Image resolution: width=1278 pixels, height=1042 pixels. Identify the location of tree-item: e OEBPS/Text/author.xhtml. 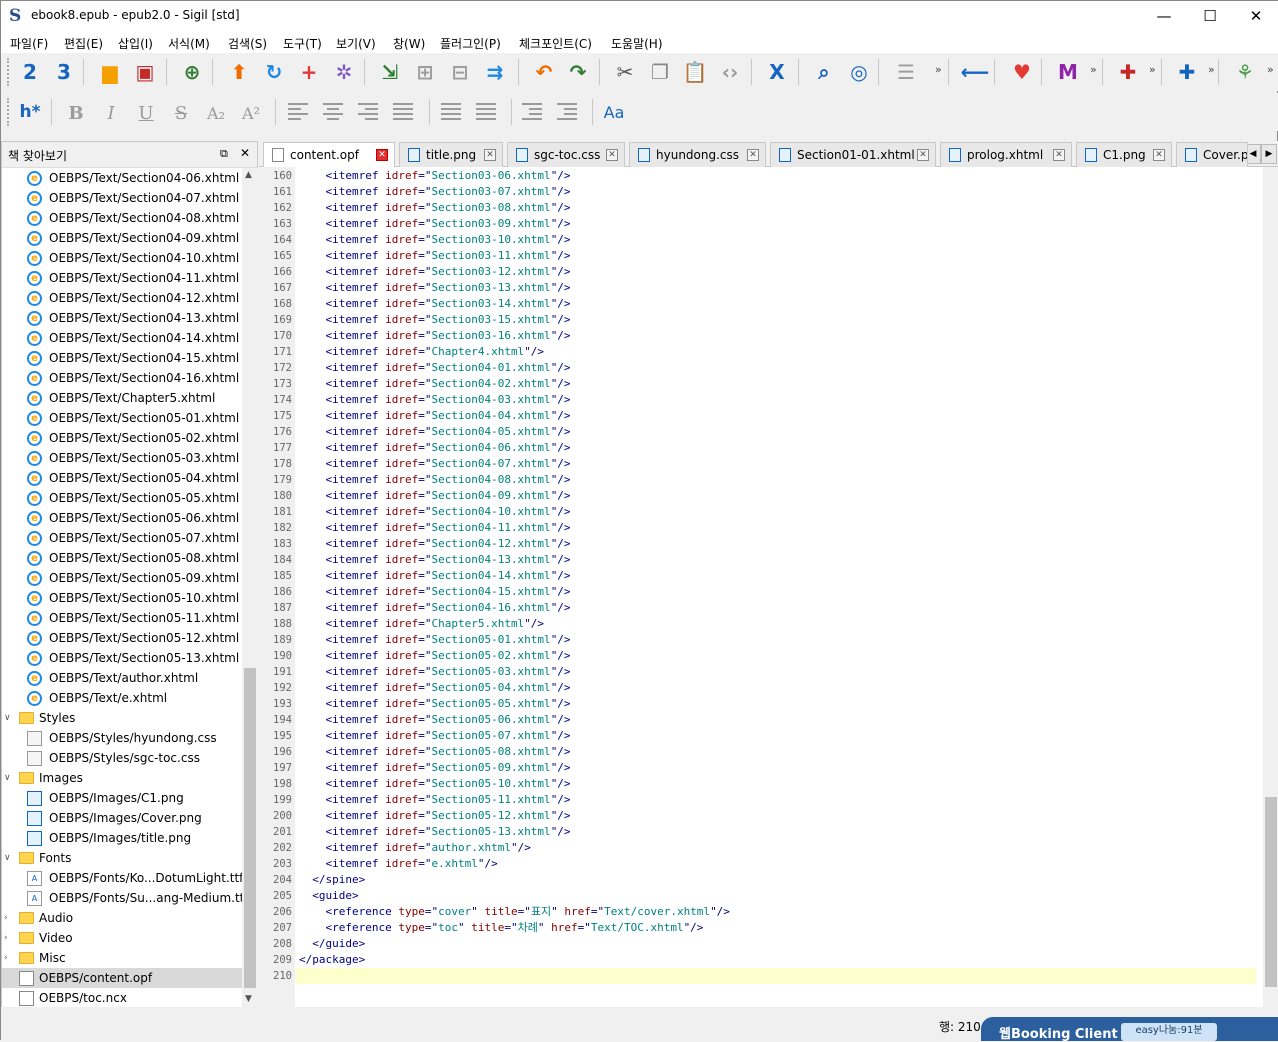
(122, 678).